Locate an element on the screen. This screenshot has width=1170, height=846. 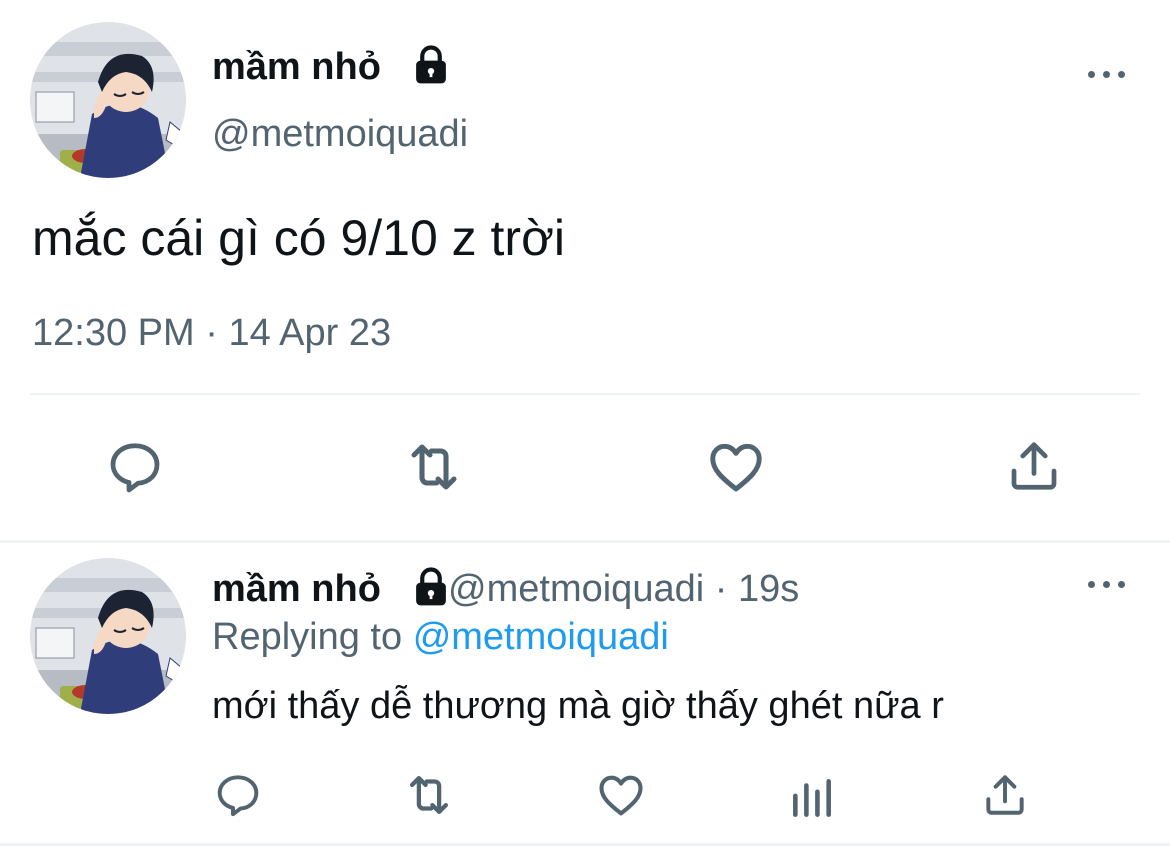
analytics-icon is located at coordinates (812, 798).